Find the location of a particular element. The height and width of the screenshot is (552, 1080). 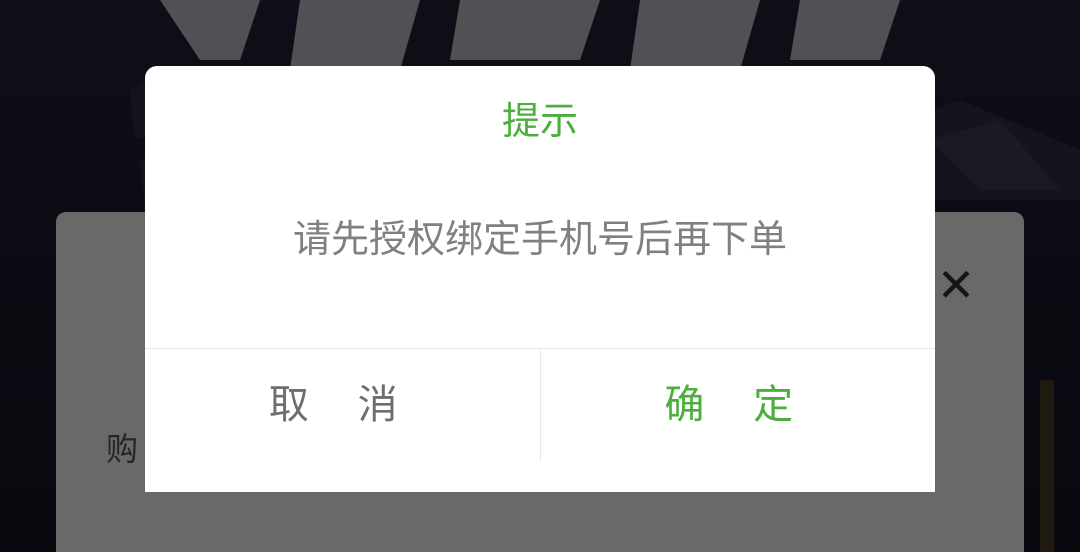

dialog-message: 请先授权绑定手机号后再下单 is located at coordinates (539, 239).